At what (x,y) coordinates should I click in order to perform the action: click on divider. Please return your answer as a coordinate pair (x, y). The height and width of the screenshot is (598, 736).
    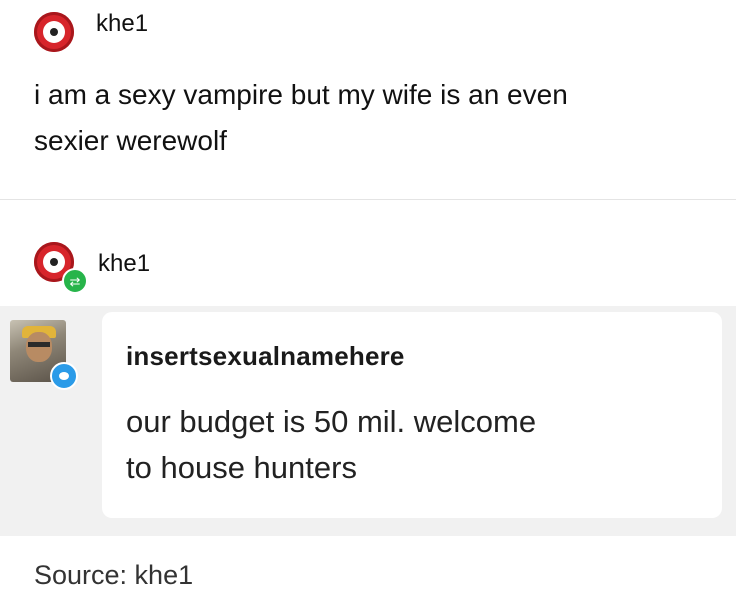
    Looking at the image, I should click on (368, 199).